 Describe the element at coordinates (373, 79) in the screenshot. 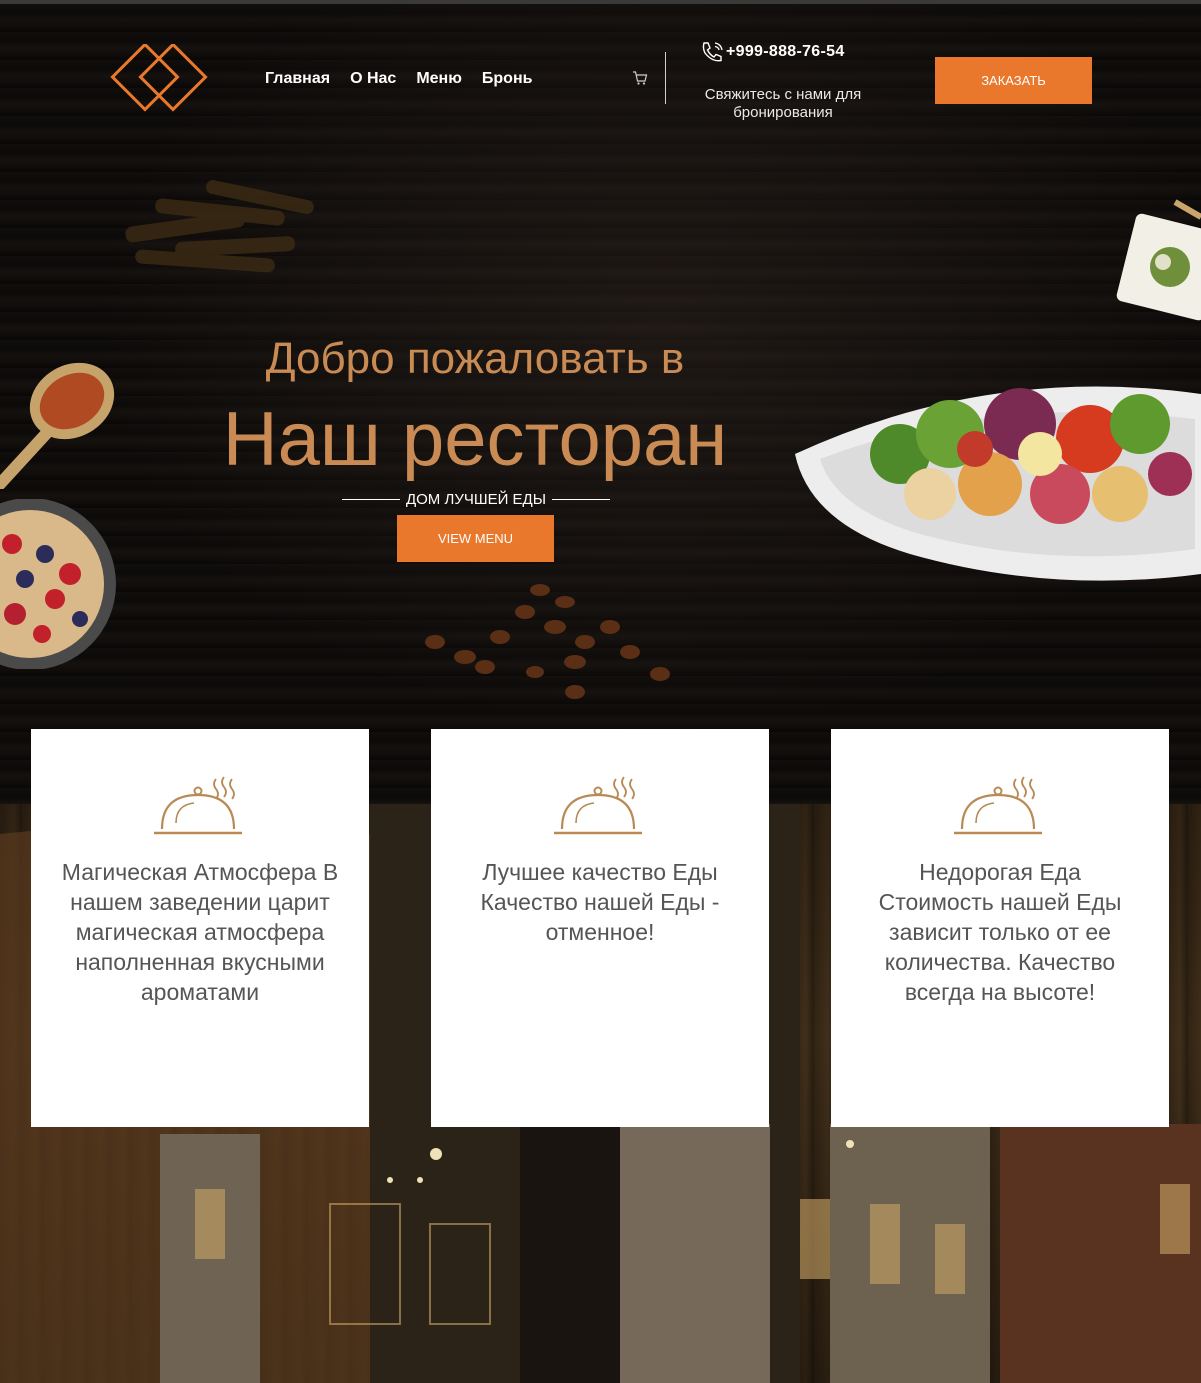

I see `nav-about: О Нас` at that location.